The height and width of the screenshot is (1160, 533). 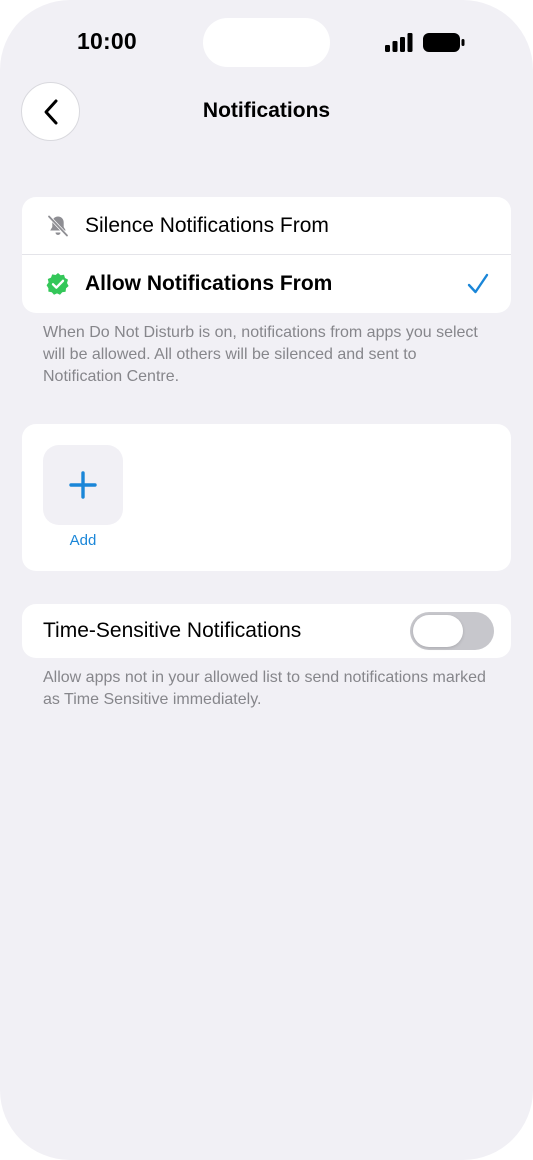 I want to click on option-allow-notifications: Allow Notifications From, so click(x=266, y=284).